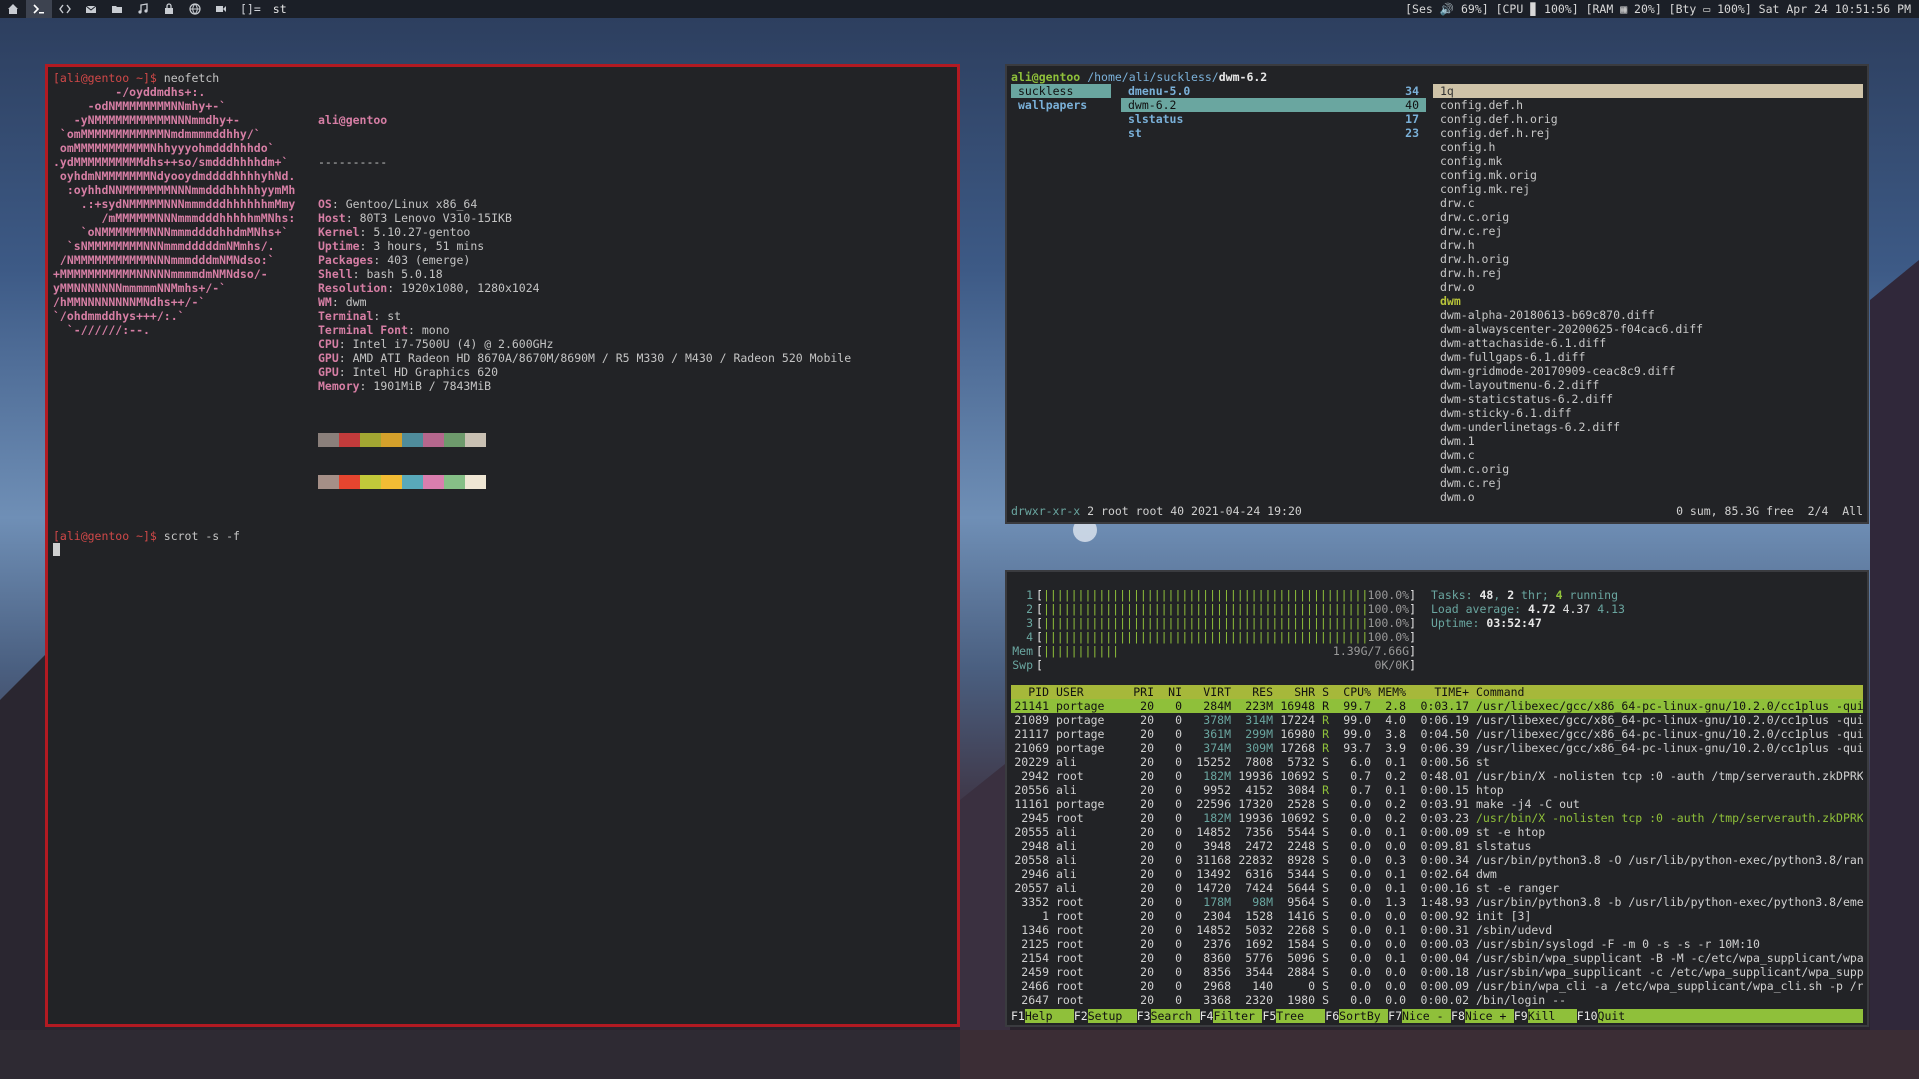  I want to click on process-cell: 99.0, so click(1357, 734).